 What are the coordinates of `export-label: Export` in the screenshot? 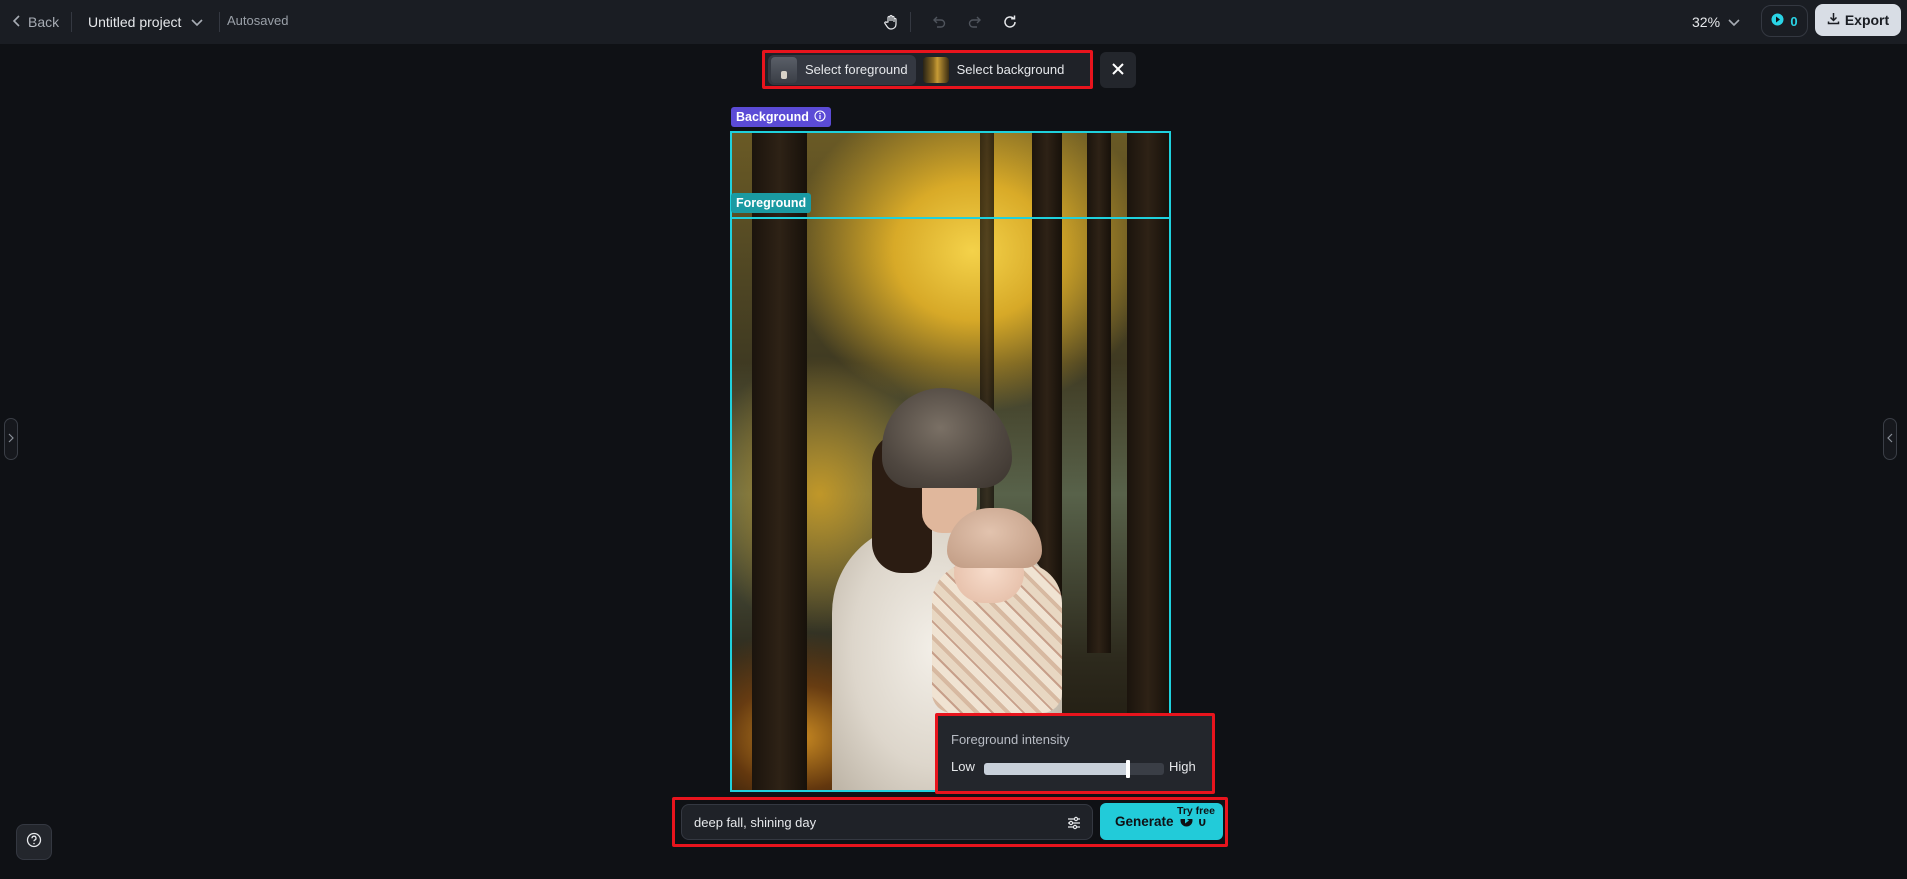 It's located at (1867, 20).